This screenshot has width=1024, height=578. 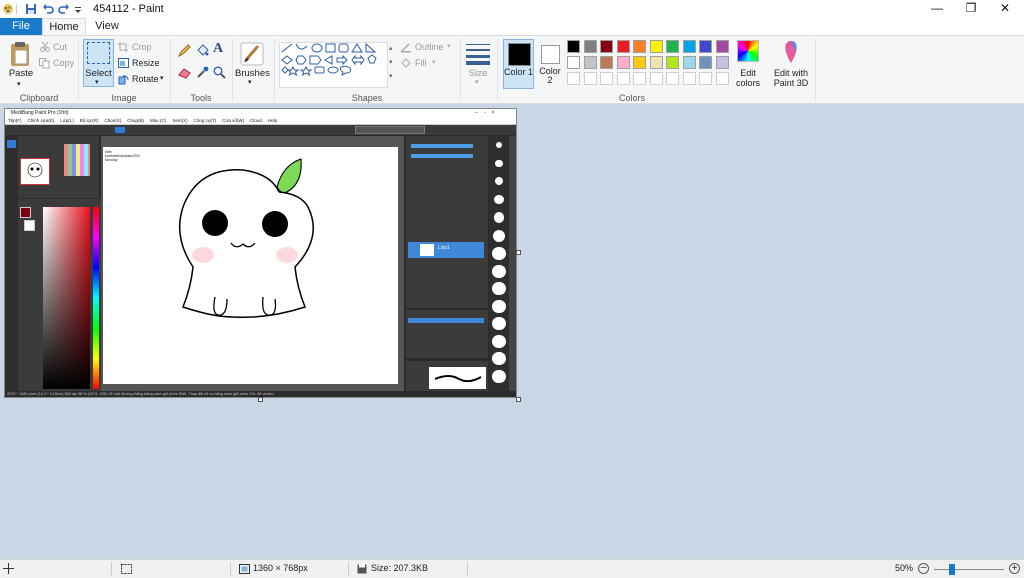 I want to click on inner-brush-size-panel, so click(x=447, y=172).